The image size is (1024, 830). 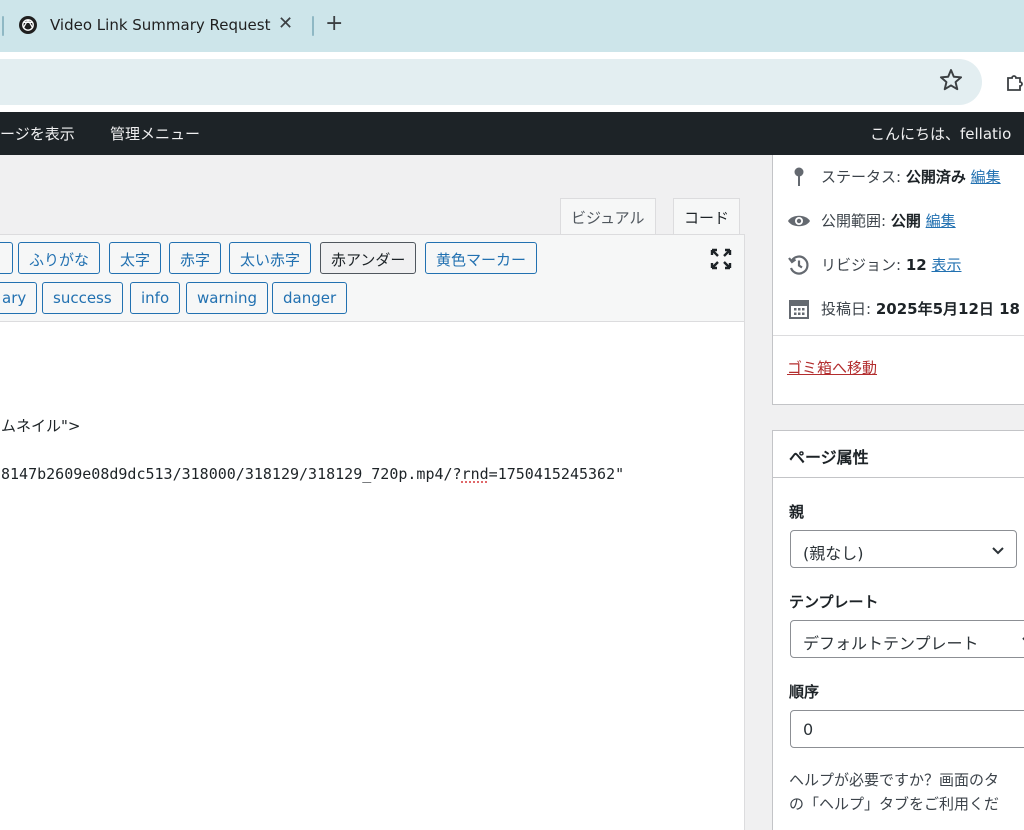 What do you see at coordinates (808, 729) in the screenshot?
I see `order-input-value: 0` at bounding box center [808, 729].